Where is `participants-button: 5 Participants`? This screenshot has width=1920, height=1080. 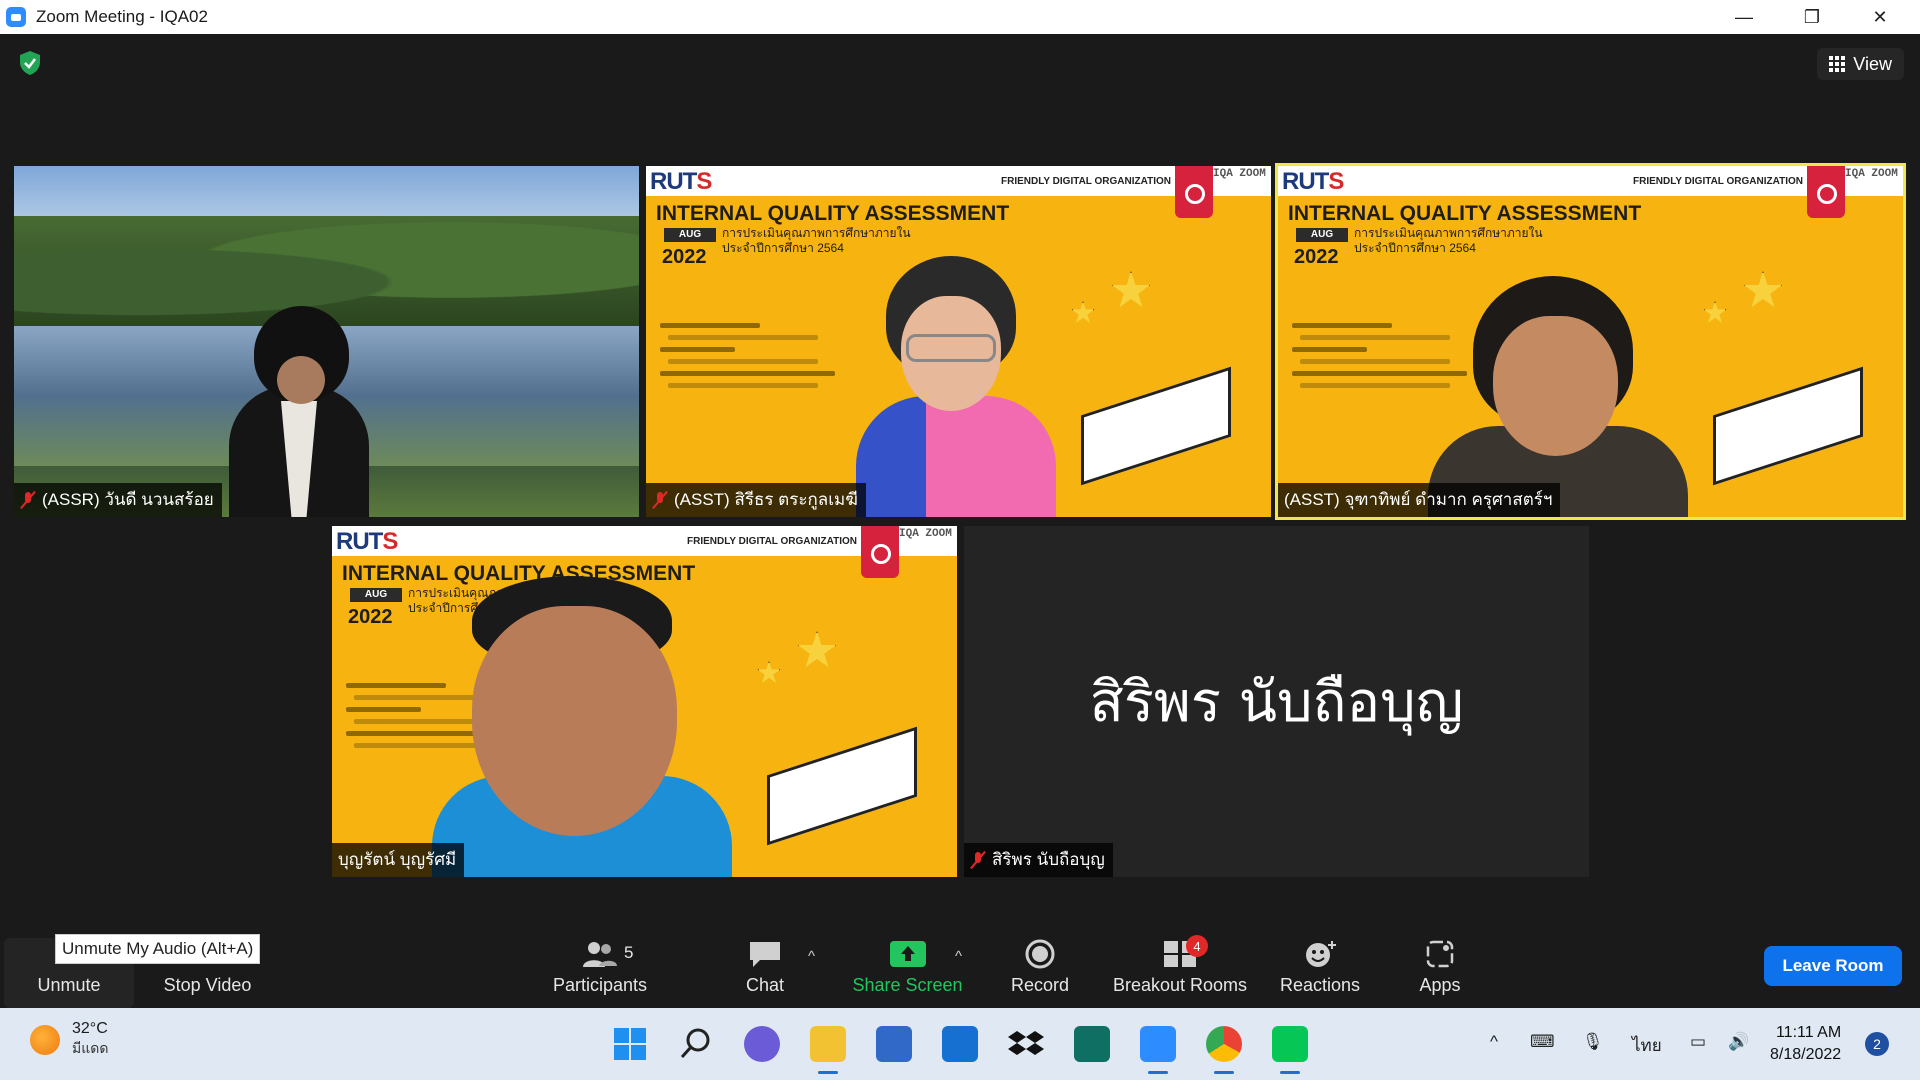 participants-button: 5 Participants is located at coordinates (600, 973).